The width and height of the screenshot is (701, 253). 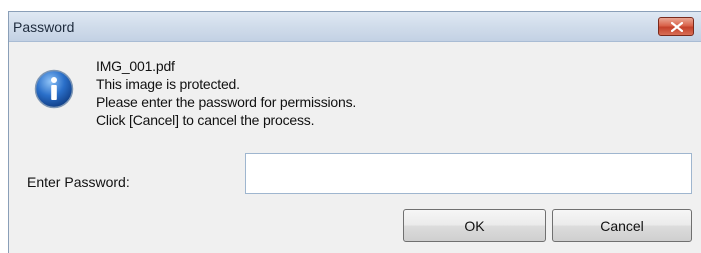 What do you see at coordinates (468, 173) in the screenshot?
I see `password-input` at bounding box center [468, 173].